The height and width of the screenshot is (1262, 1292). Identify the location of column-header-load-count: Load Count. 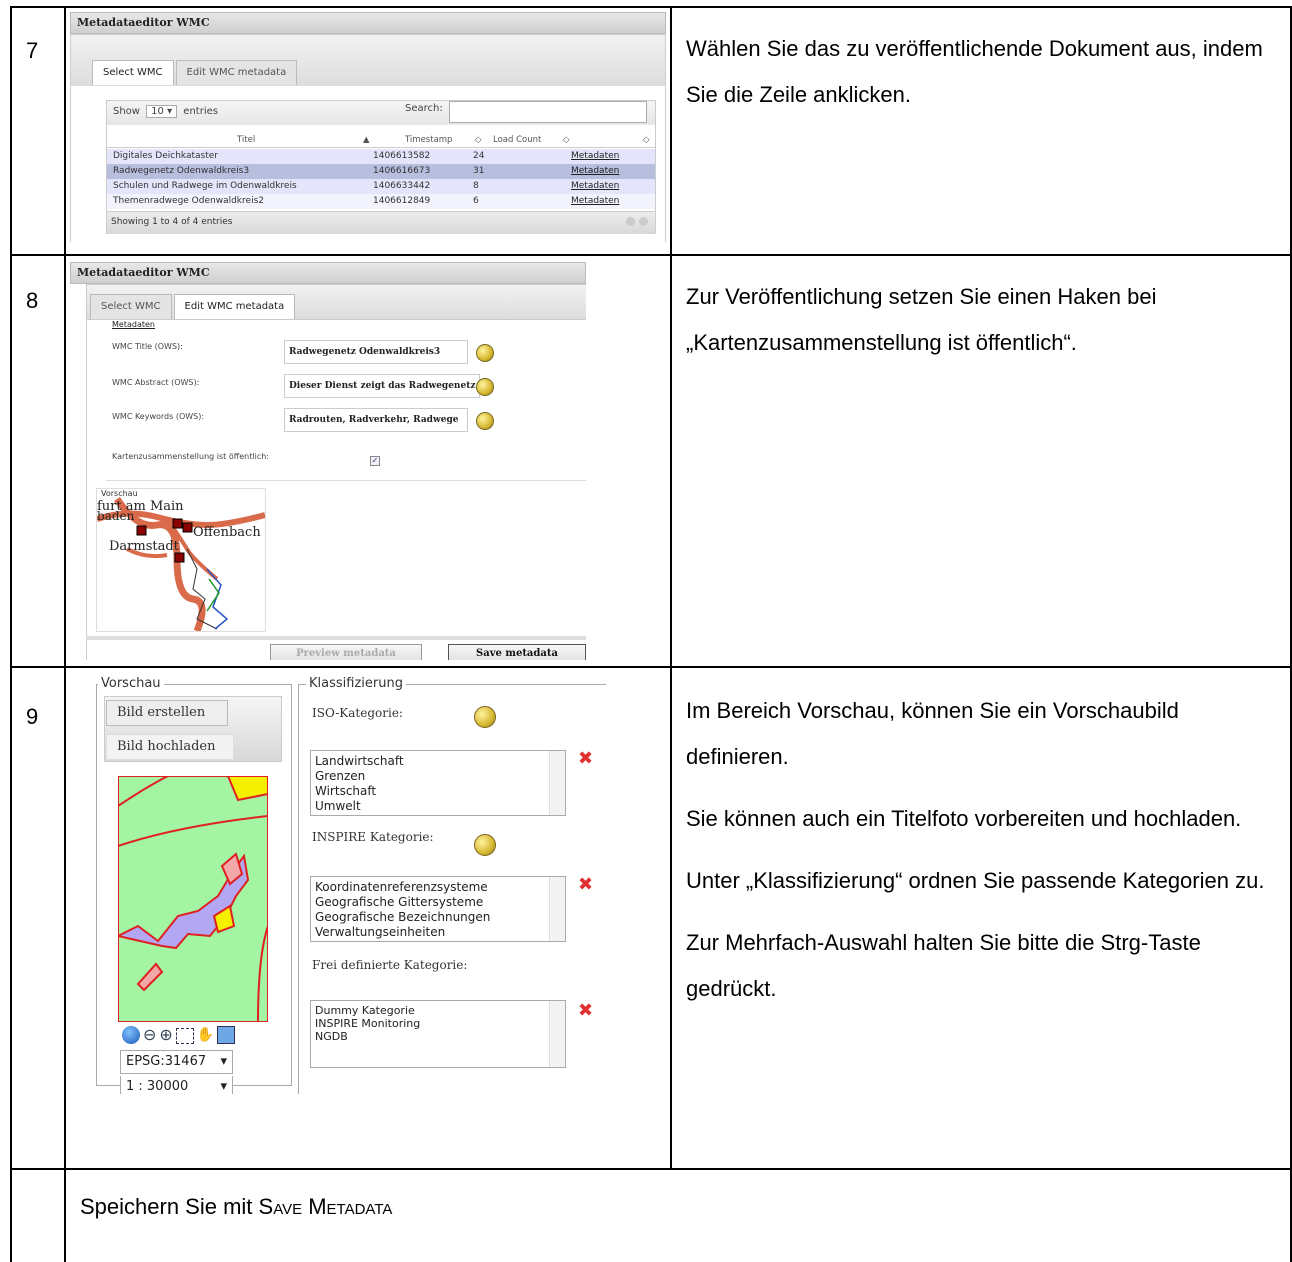
(517, 140).